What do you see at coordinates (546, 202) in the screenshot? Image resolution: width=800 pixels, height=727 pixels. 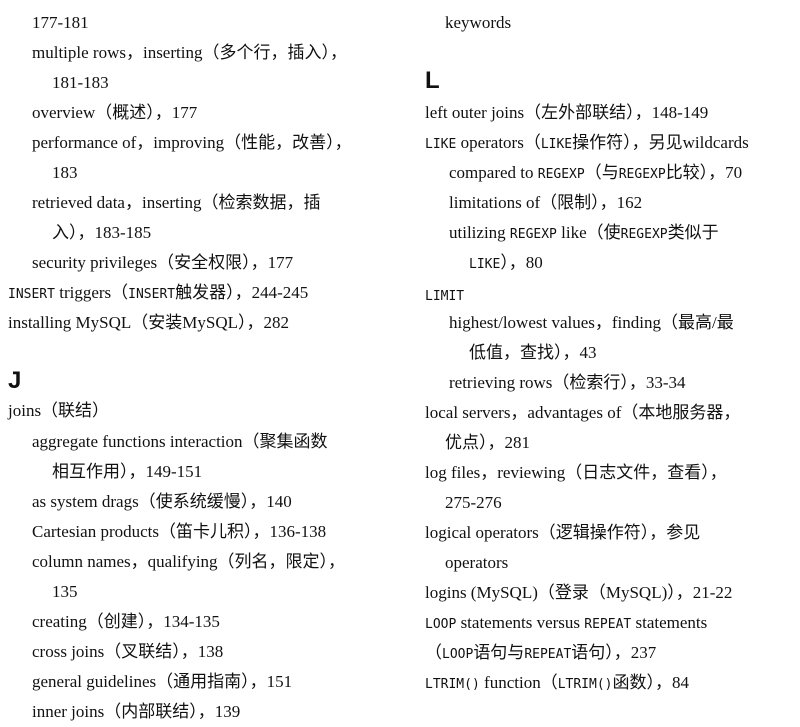 I see `index-text: limitations of（限制），162` at bounding box center [546, 202].